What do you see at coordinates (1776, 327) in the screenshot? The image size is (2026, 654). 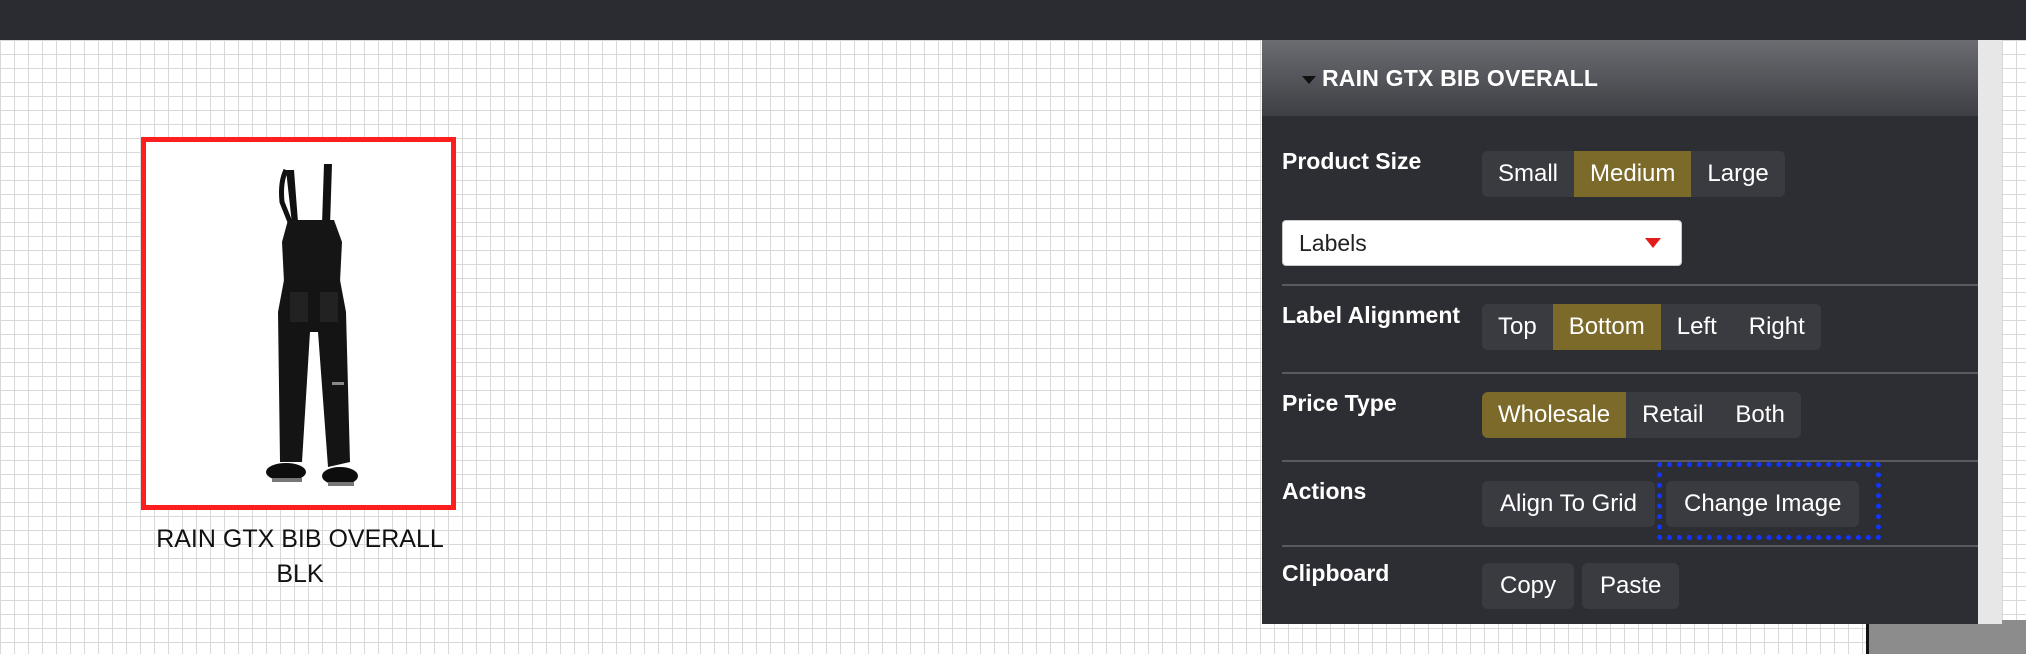 I see `align-right-button: Right` at bounding box center [1776, 327].